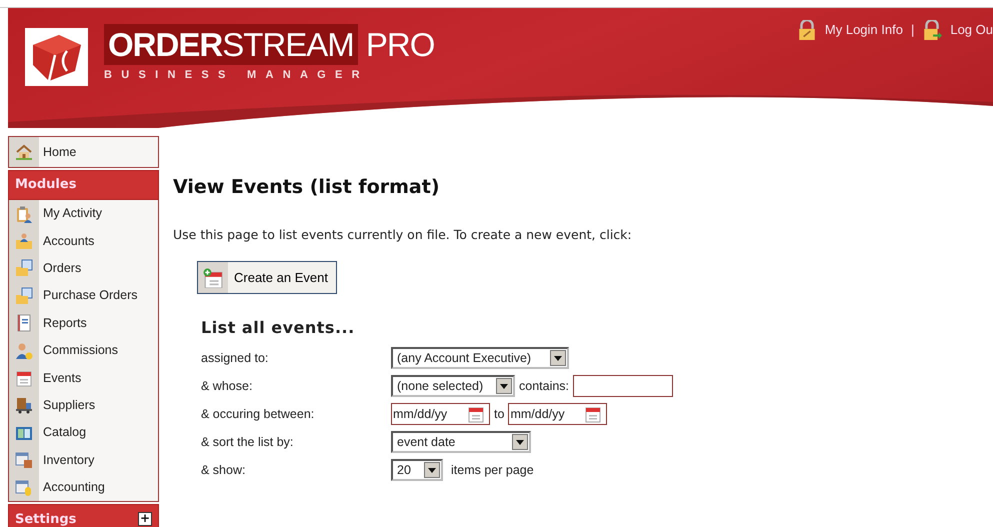 The height and width of the screenshot is (527, 993). Describe the element at coordinates (247, 442) in the screenshot. I see `field-label: & sort the list by:` at that location.